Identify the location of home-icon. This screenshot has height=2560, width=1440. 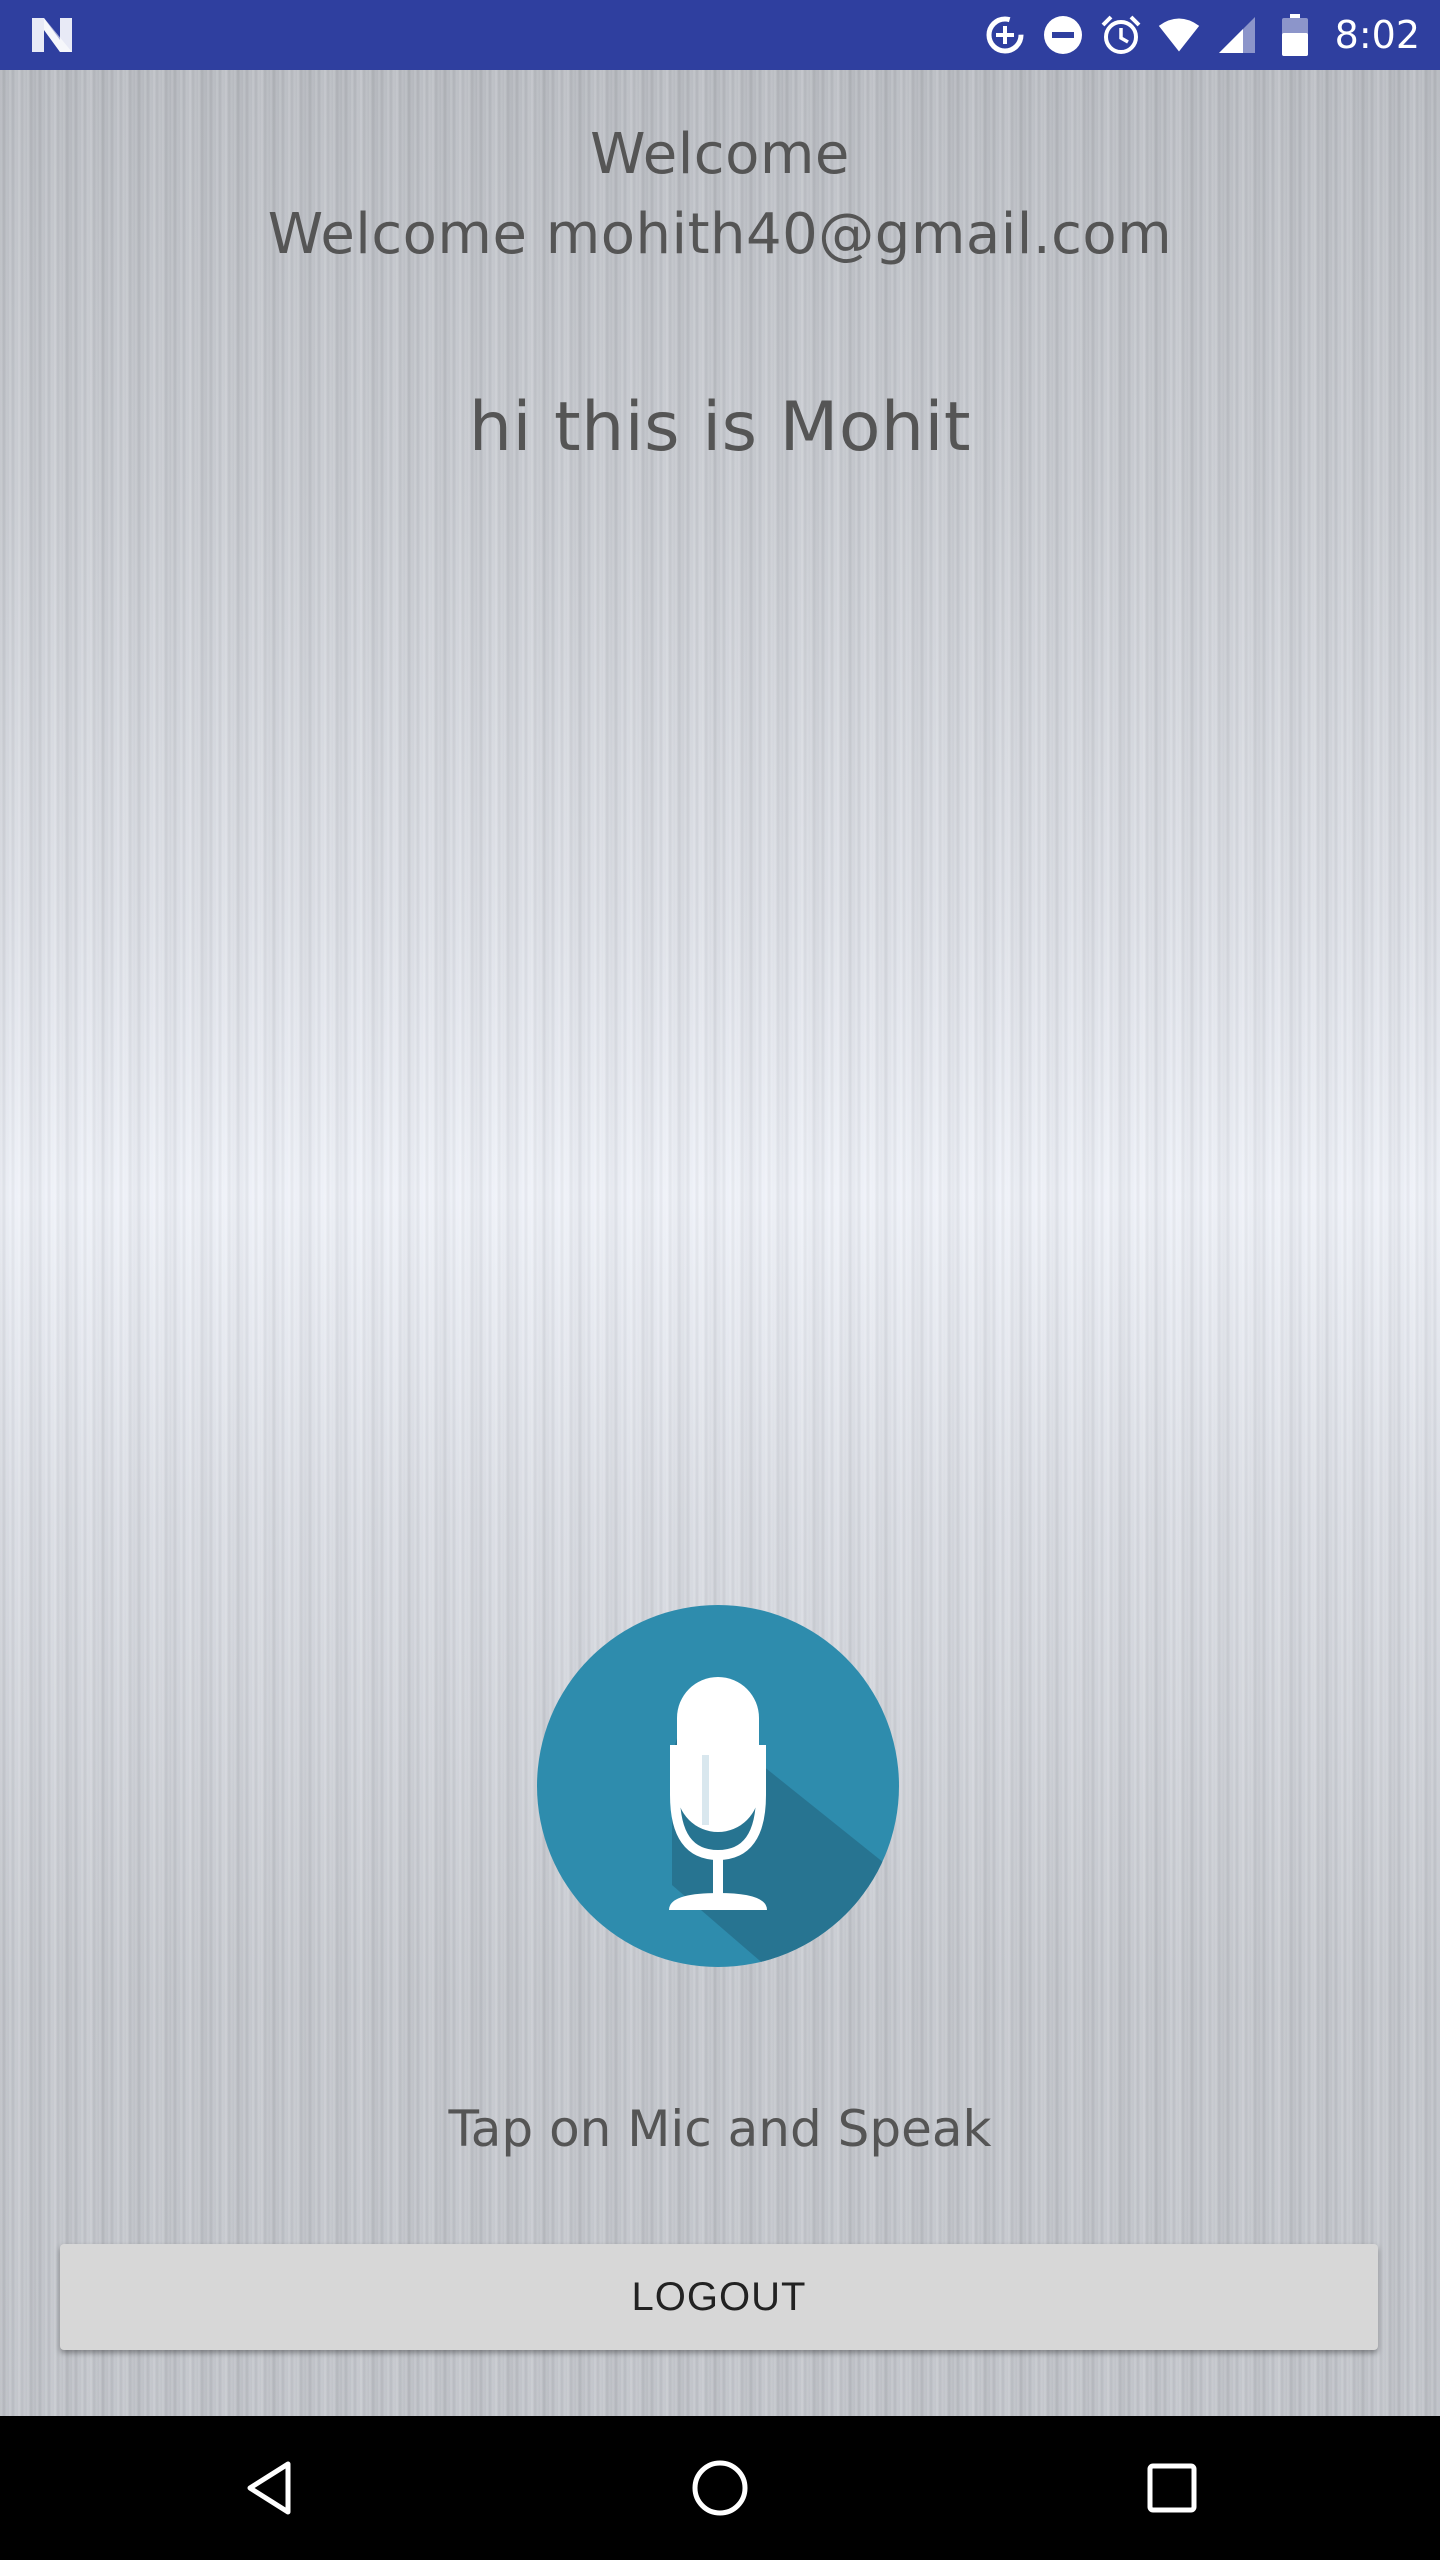
(720, 2488).